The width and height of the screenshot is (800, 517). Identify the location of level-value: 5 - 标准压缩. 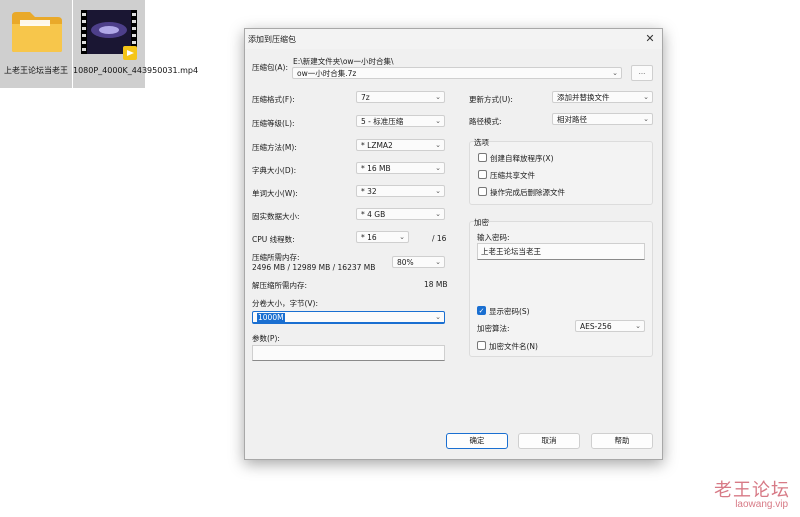
(382, 121).